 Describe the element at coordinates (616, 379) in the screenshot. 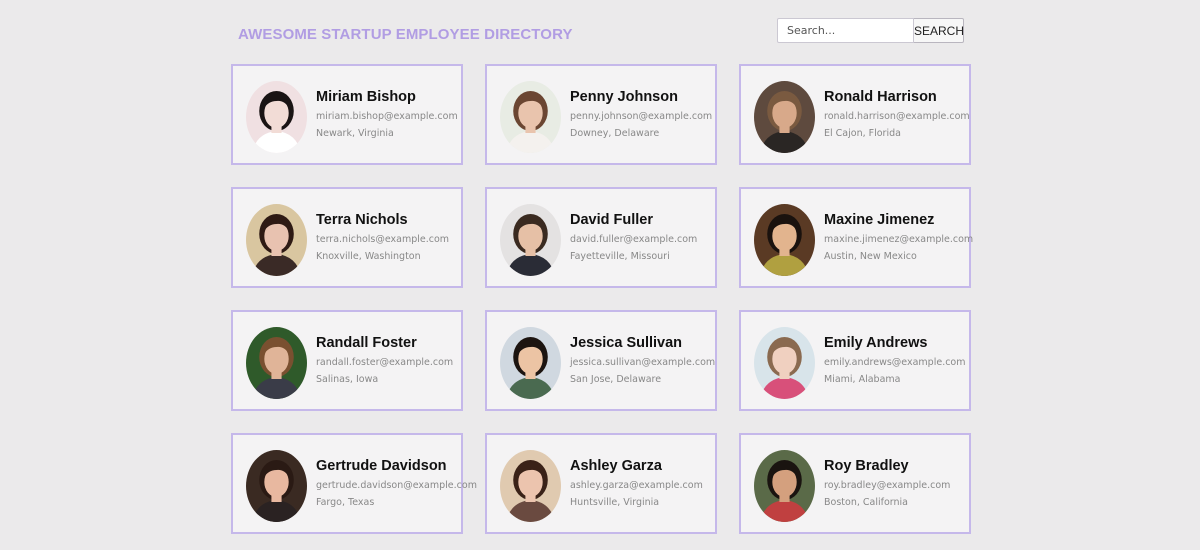

I see `employee-location: San Jose, Delaware` at that location.